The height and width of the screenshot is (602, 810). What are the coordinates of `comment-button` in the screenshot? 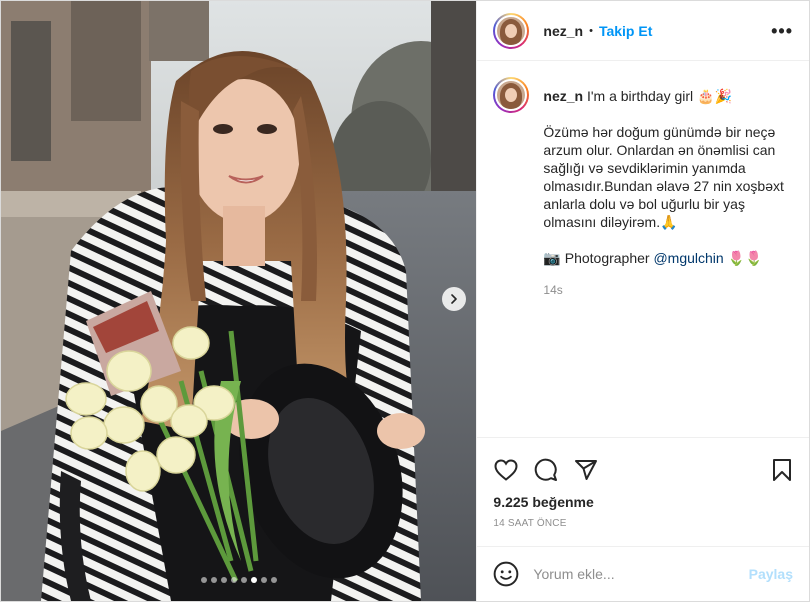 It's located at (546, 470).